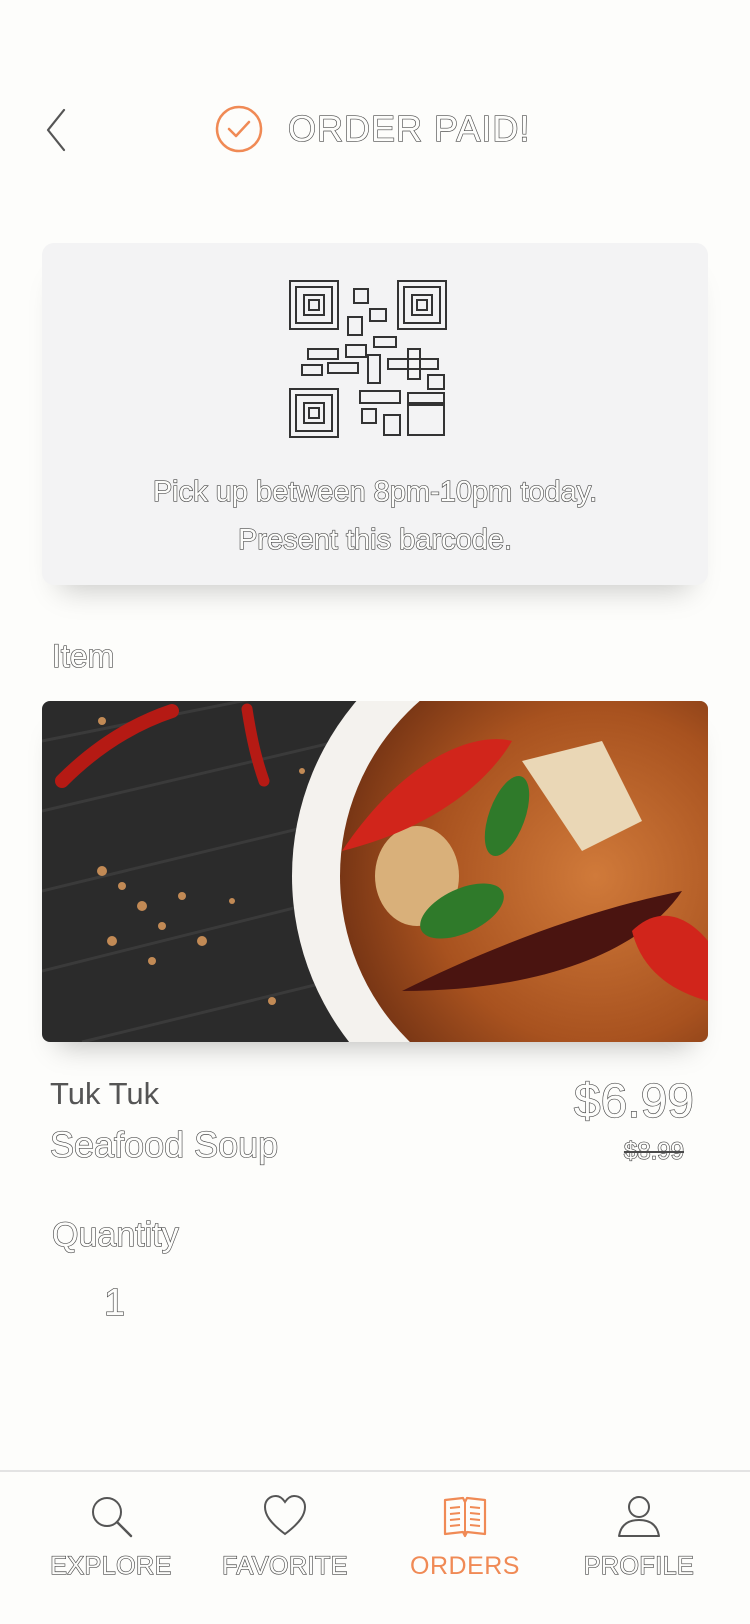 This screenshot has width=750, height=1624. I want to click on restaurant-name: Tuk Tuk, so click(105, 1093).